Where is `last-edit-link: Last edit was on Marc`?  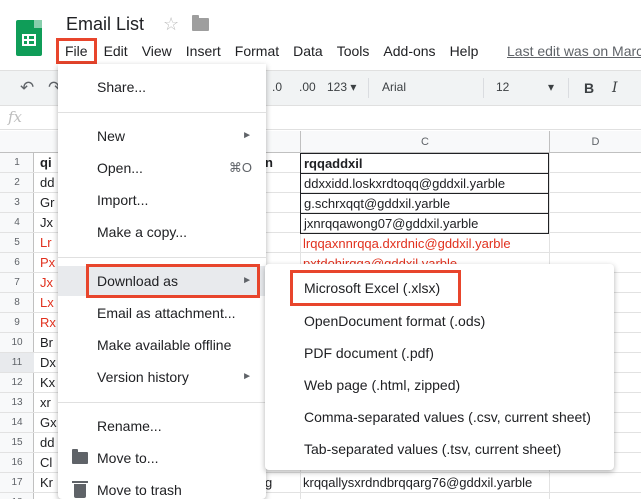 last-edit-link: Last edit was on Marc is located at coordinates (574, 51).